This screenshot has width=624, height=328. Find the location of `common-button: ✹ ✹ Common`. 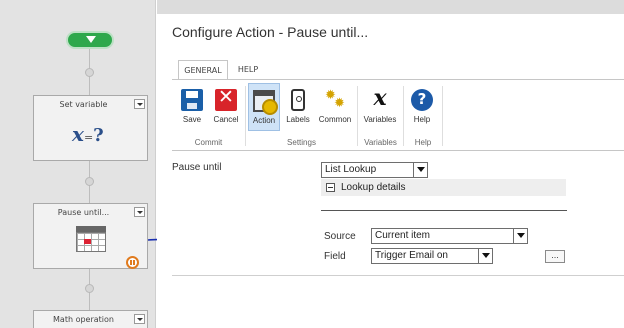

common-button: ✹ ✹ Common is located at coordinates (335, 107).